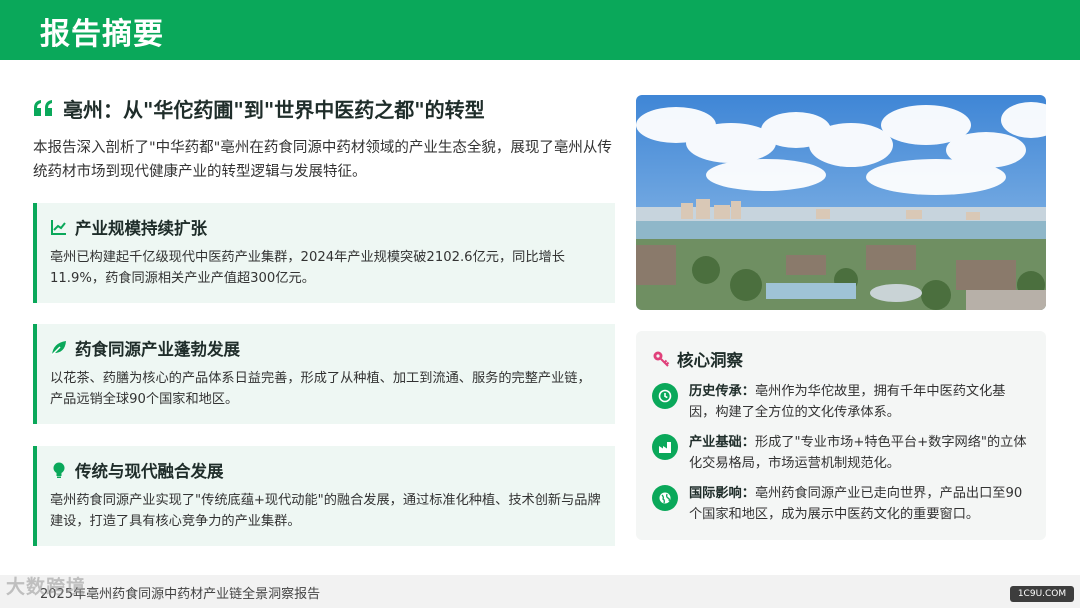 Image resolution: width=1080 pixels, height=608 pixels. Describe the element at coordinates (665, 447) in the screenshot. I see `industry-icon` at that location.